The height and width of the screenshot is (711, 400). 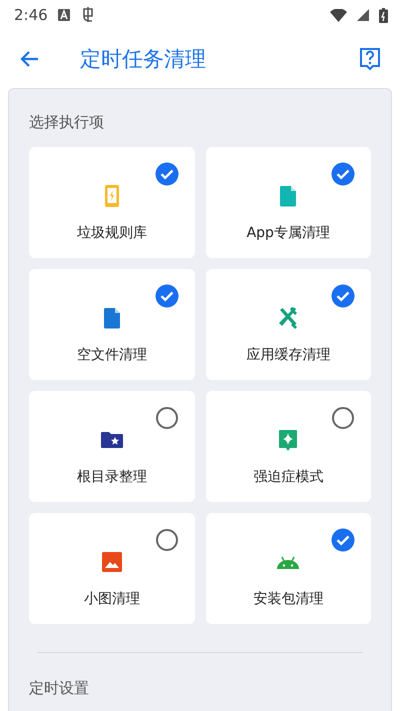 What do you see at coordinates (383, 15) in the screenshot?
I see `battery-icon` at bounding box center [383, 15].